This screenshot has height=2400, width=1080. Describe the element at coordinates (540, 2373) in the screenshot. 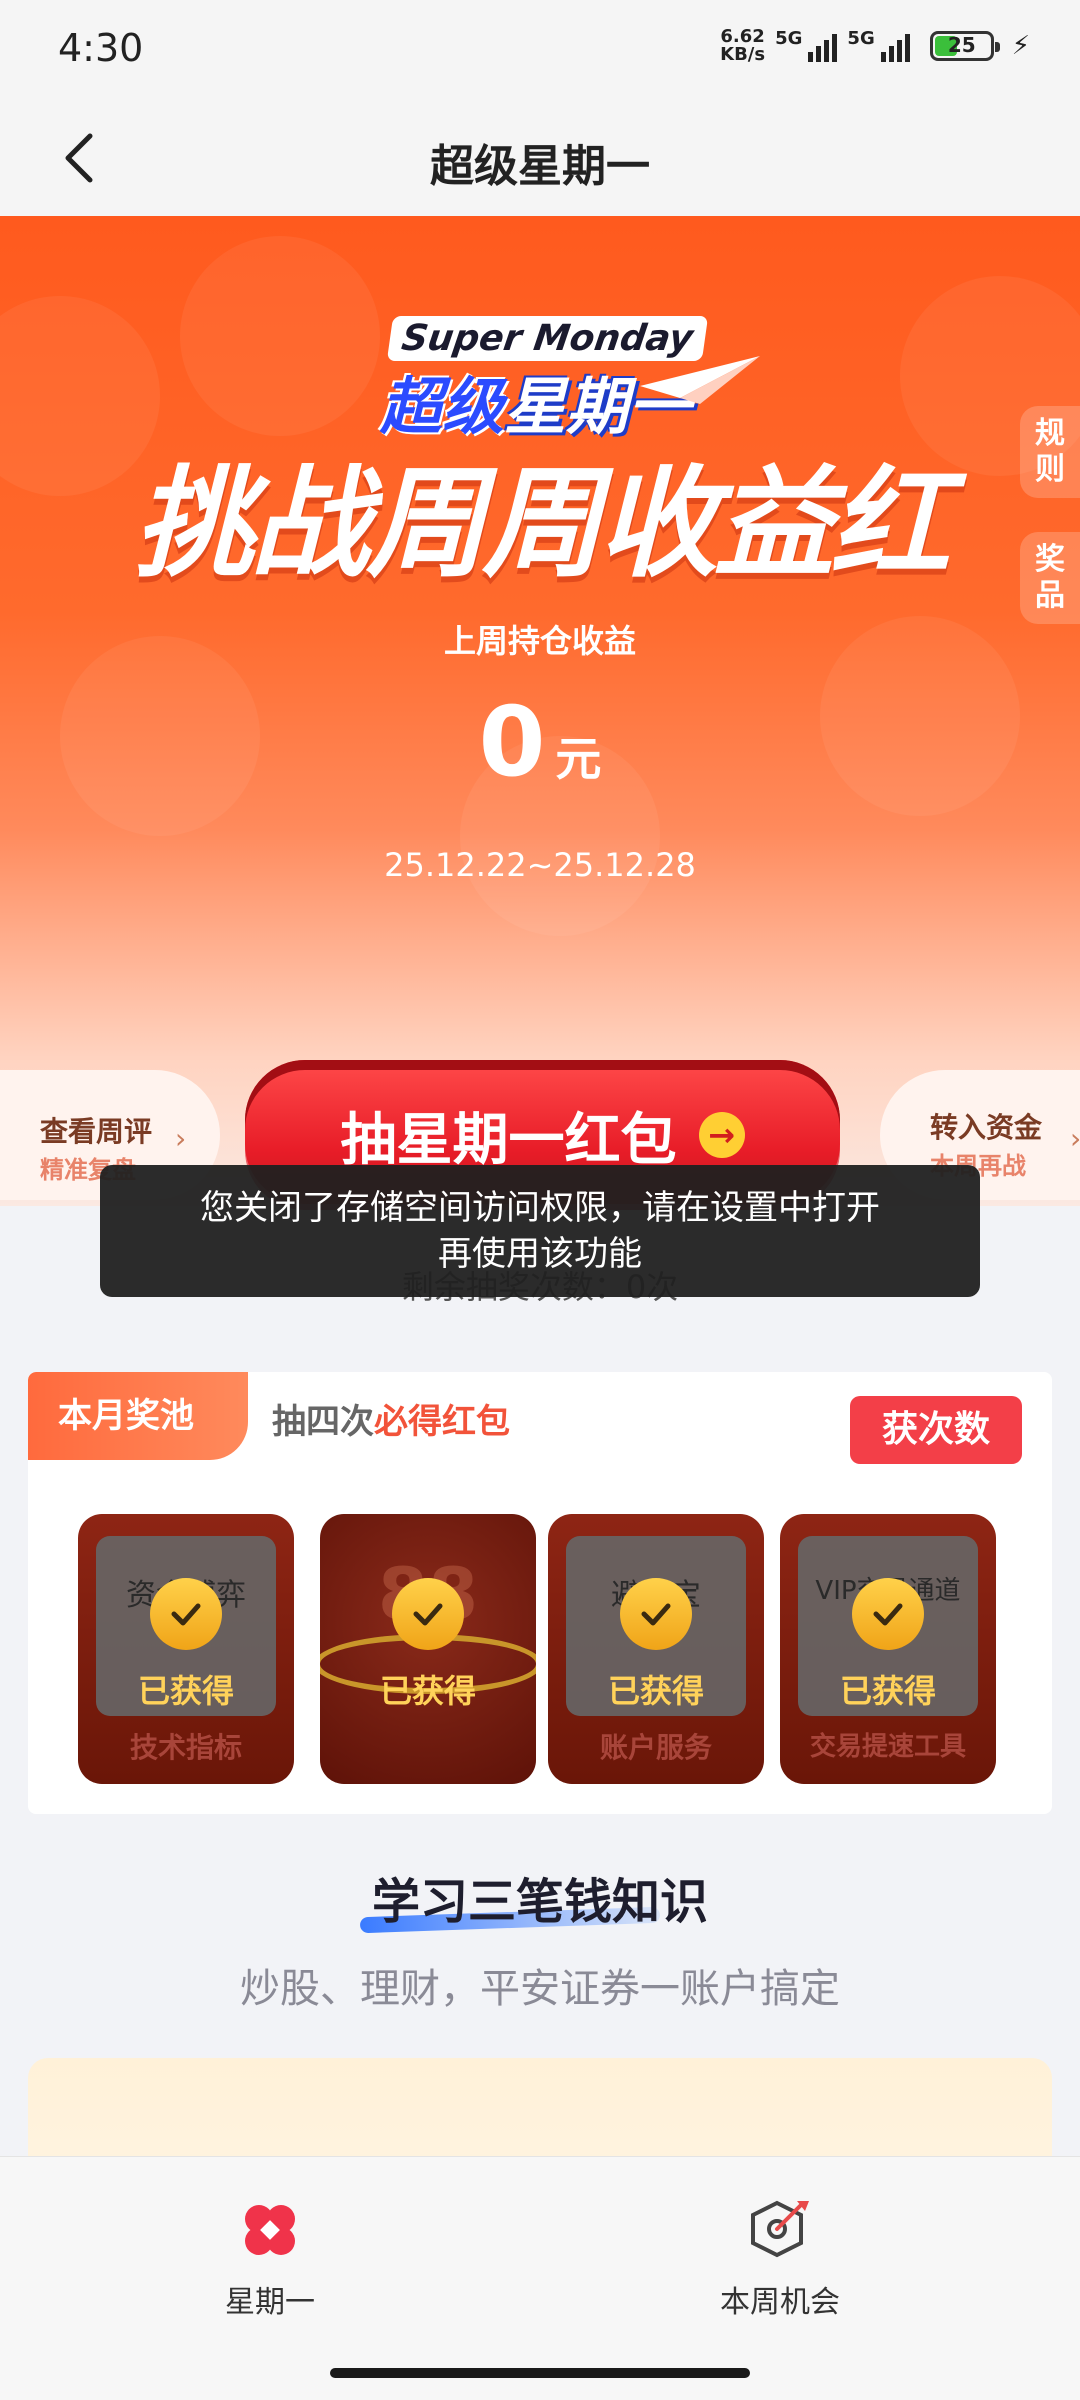

I see `home-indicator` at that location.